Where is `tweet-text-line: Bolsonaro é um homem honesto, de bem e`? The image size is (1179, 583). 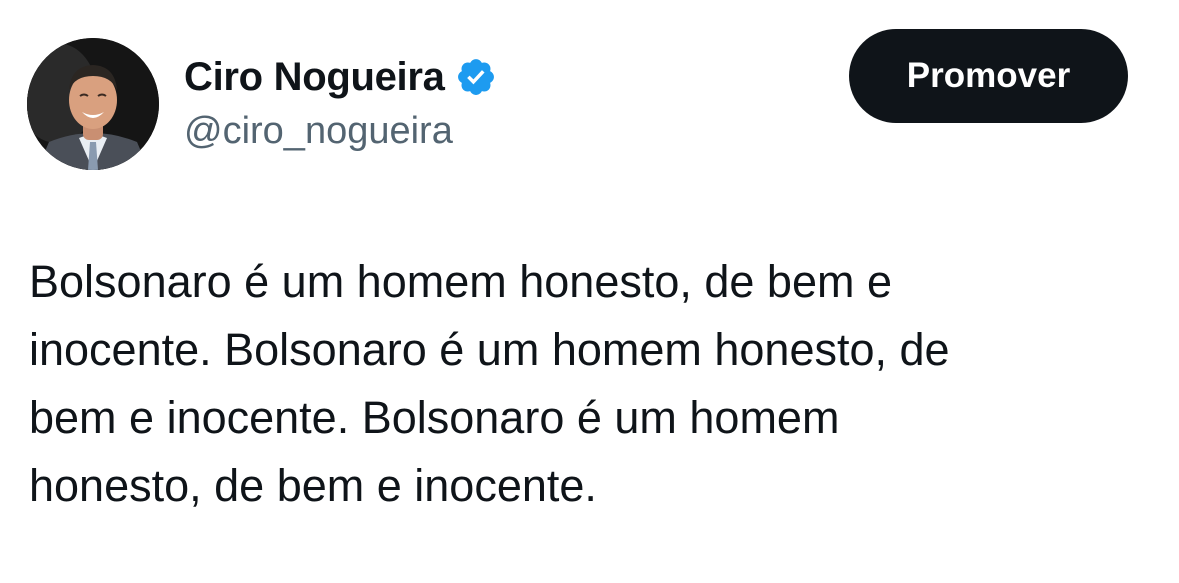
tweet-text-line: Bolsonaro é um homem honesto, de bem e is located at coordinates (460, 281).